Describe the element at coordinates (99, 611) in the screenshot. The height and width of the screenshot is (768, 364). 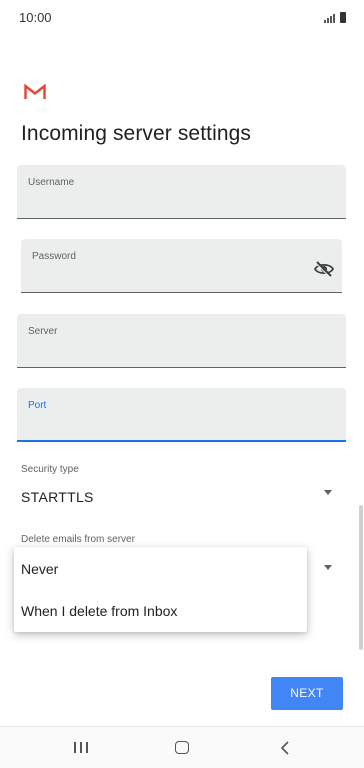
I see `option-when-deleted-from-inbox: When I delete from Inbox` at that location.